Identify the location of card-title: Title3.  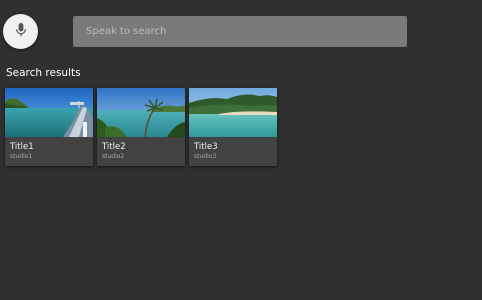
(206, 147).